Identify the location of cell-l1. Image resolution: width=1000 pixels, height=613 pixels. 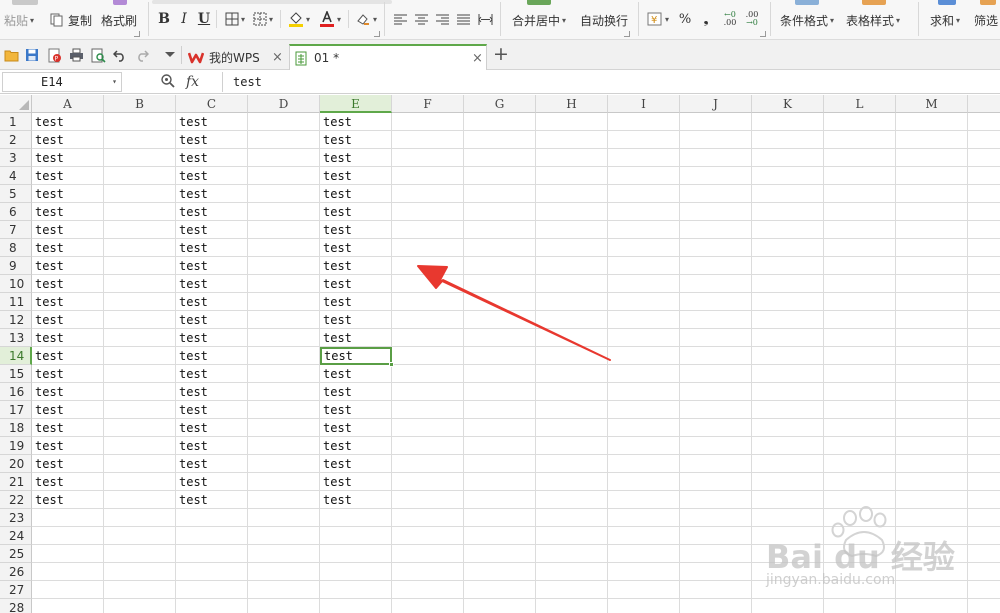
(860, 122).